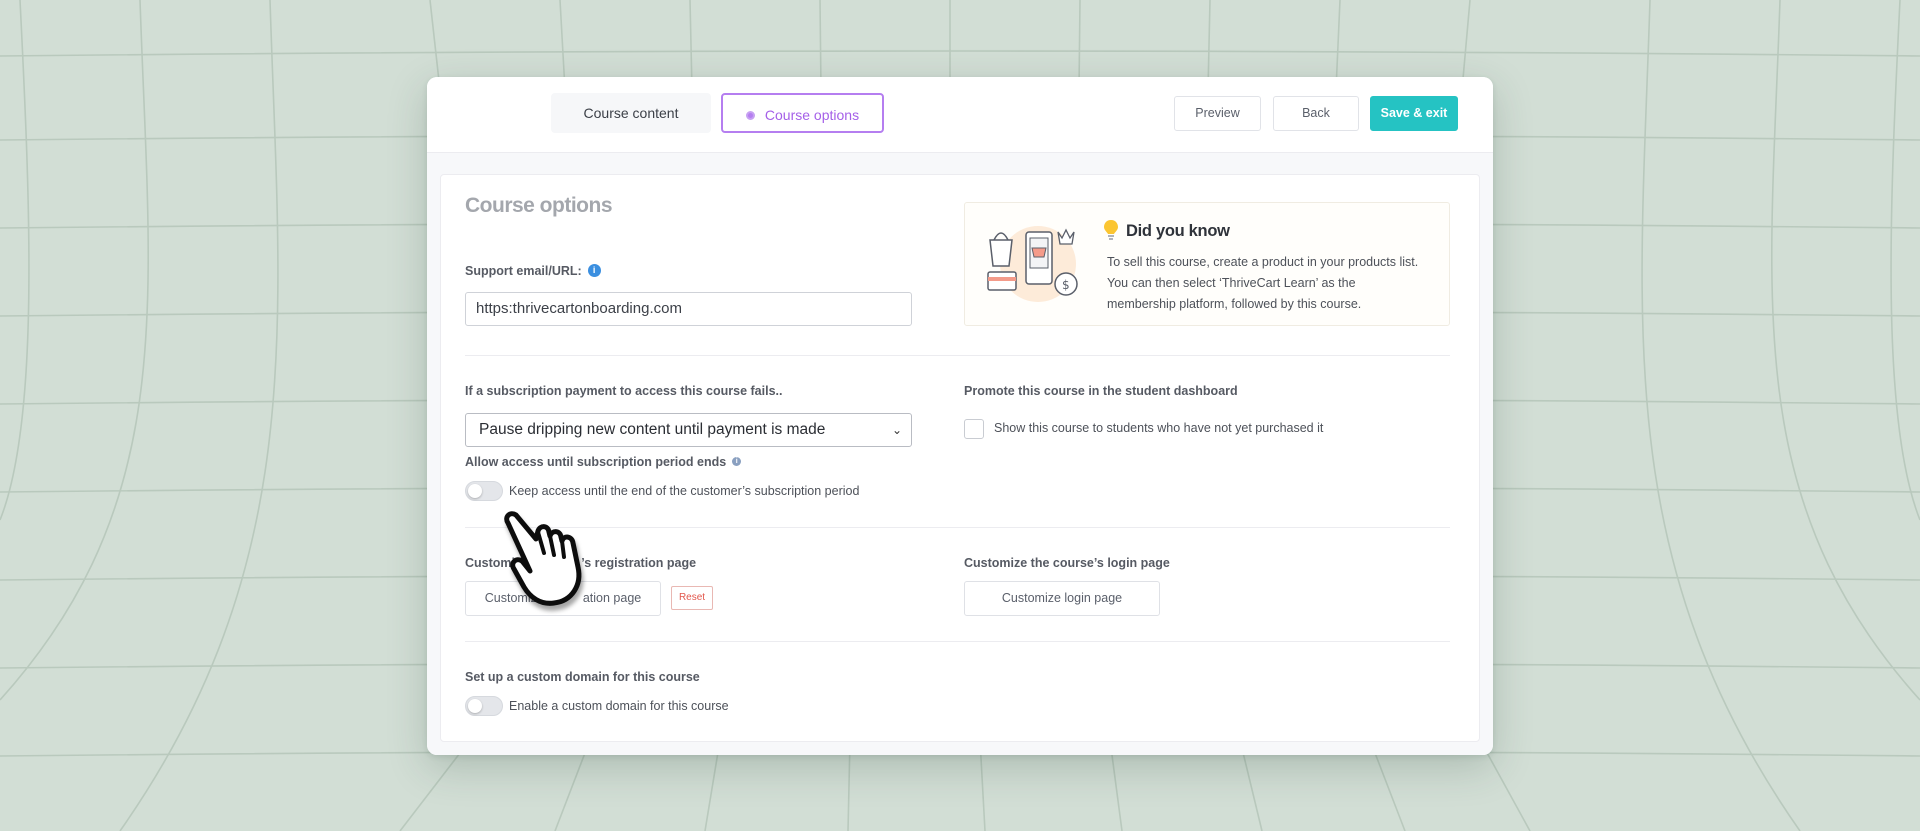 This screenshot has height=831, width=1920. What do you see at coordinates (523, 271) in the screenshot?
I see `support-email-label-text: Support email/URL:` at bounding box center [523, 271].